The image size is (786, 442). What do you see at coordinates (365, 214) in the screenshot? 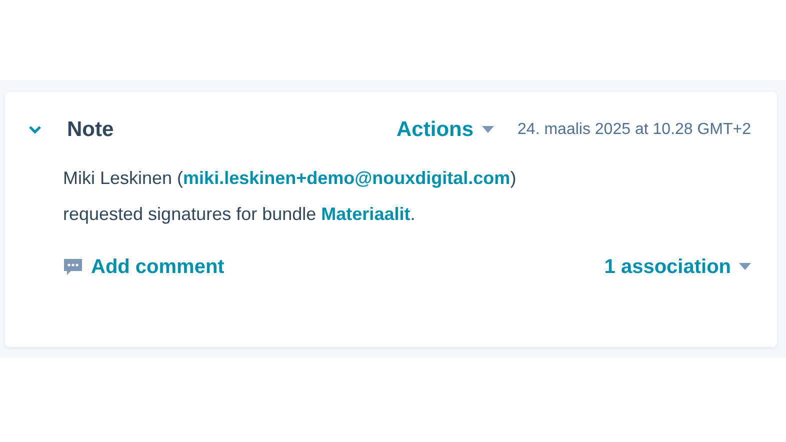
I see `note-link: Materiaalit` at bounding box center [365, 214].